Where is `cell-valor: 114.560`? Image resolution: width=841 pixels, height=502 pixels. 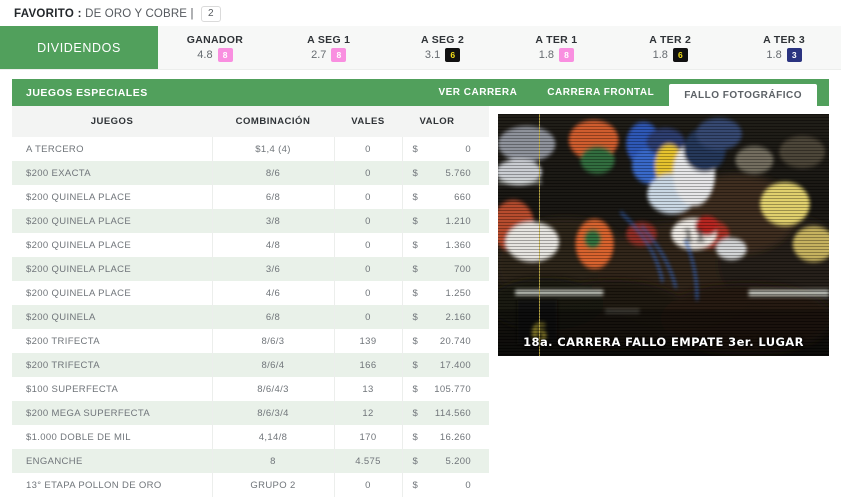 cell-valor: 114.560 is located at coordinates (453, 413).